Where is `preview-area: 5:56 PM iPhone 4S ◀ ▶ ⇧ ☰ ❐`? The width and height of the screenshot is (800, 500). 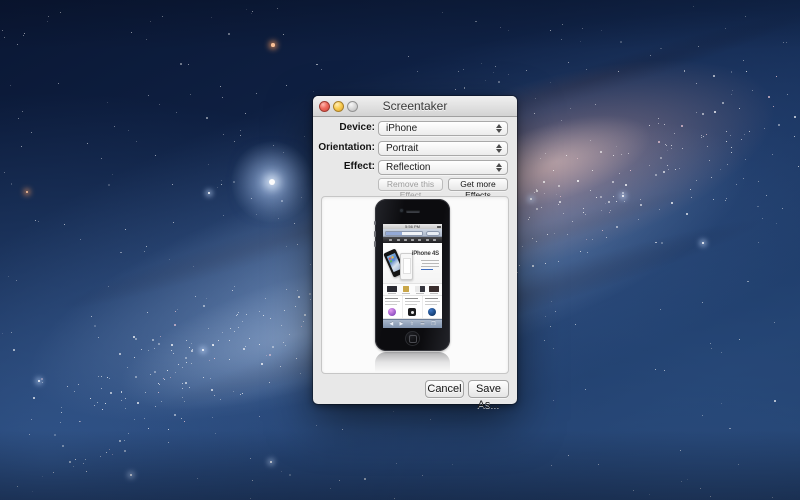 preview-area: 5:56 PM iPhone 4S ◀ ▶ ⇧ ☰ ❐ is located at coordinates (415, 285).